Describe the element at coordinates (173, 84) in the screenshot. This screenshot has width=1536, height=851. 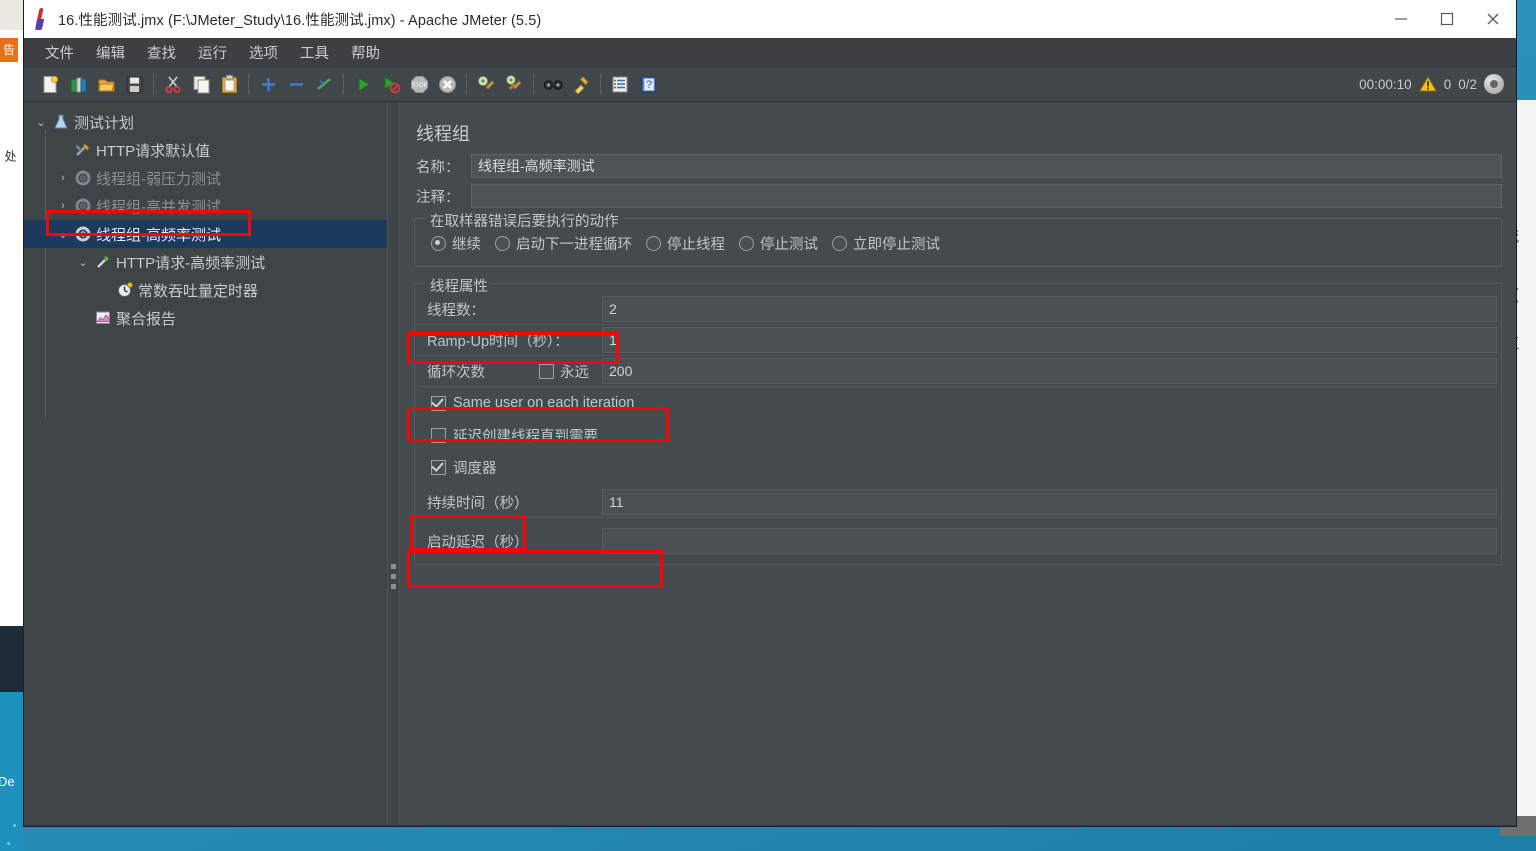
I see `cut-icon` at that location.